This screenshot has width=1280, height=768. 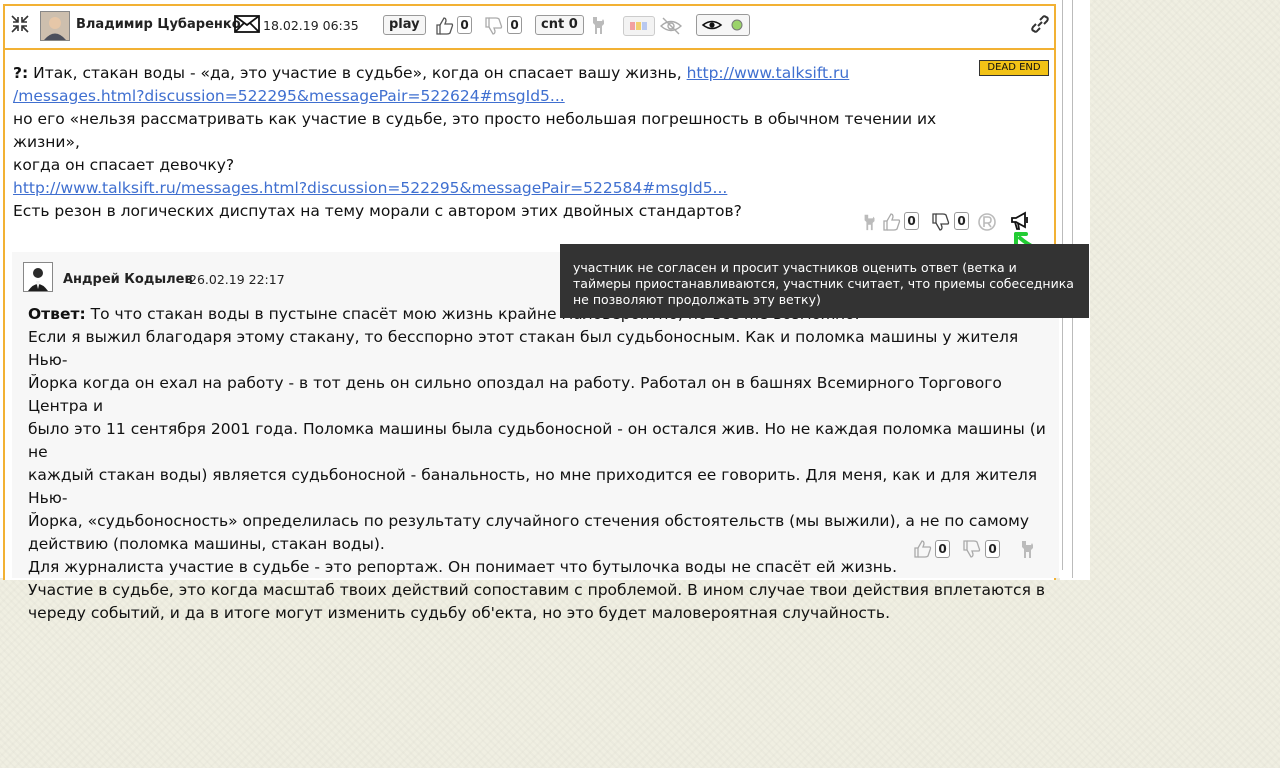 I want to click on reply-line: действию (поломка машины, стакан воды)., so click(x=206, y=544).